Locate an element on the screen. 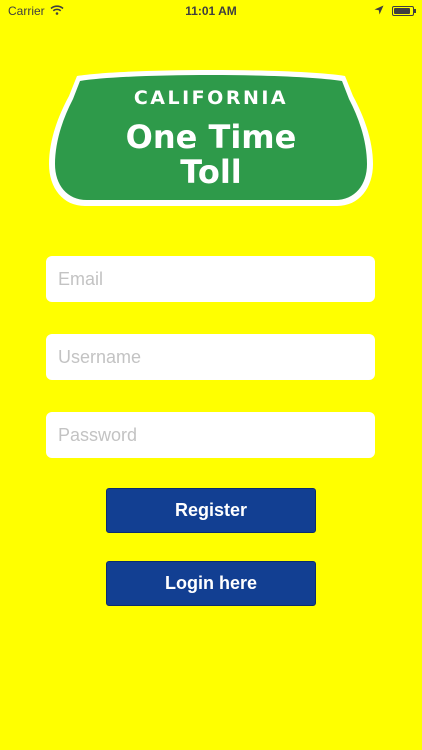 Image resolution: width=422 pixels, height=750 pixels. logo-line2: Toll is located at coordinates (211, 172).